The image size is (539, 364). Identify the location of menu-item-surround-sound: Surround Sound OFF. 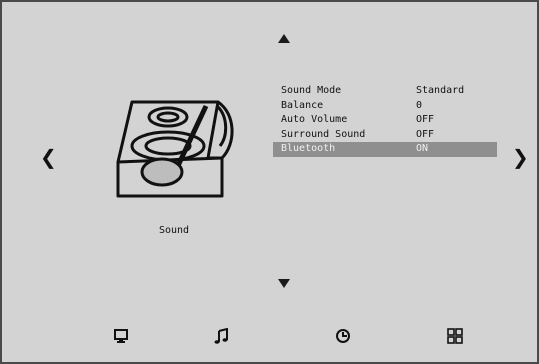
(385, 135).